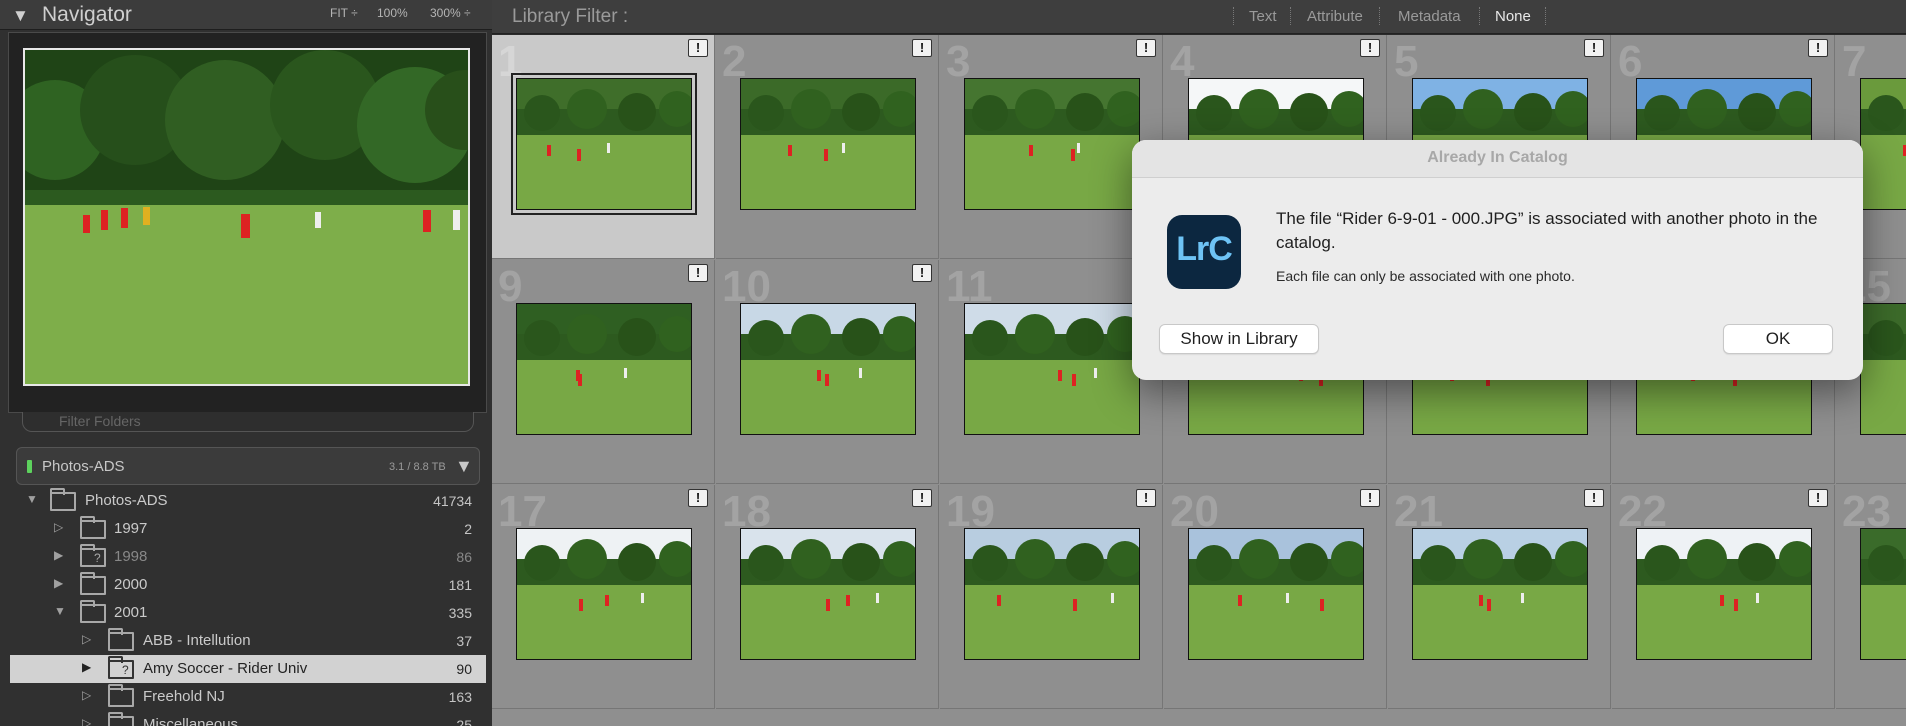  Describe the element at coordinates (460, 585) in the screenshot. I see `folder-count: 181` at that location.